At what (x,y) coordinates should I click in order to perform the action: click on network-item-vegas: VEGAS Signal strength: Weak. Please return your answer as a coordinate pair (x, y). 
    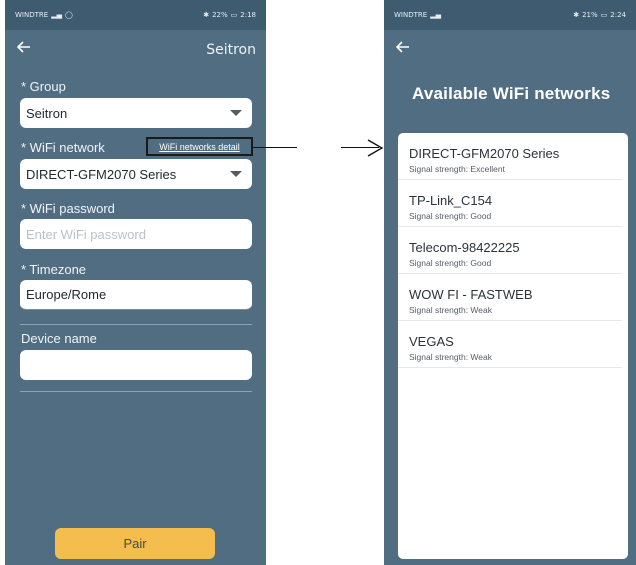
    Looking at the image, I should click on (510, 344).